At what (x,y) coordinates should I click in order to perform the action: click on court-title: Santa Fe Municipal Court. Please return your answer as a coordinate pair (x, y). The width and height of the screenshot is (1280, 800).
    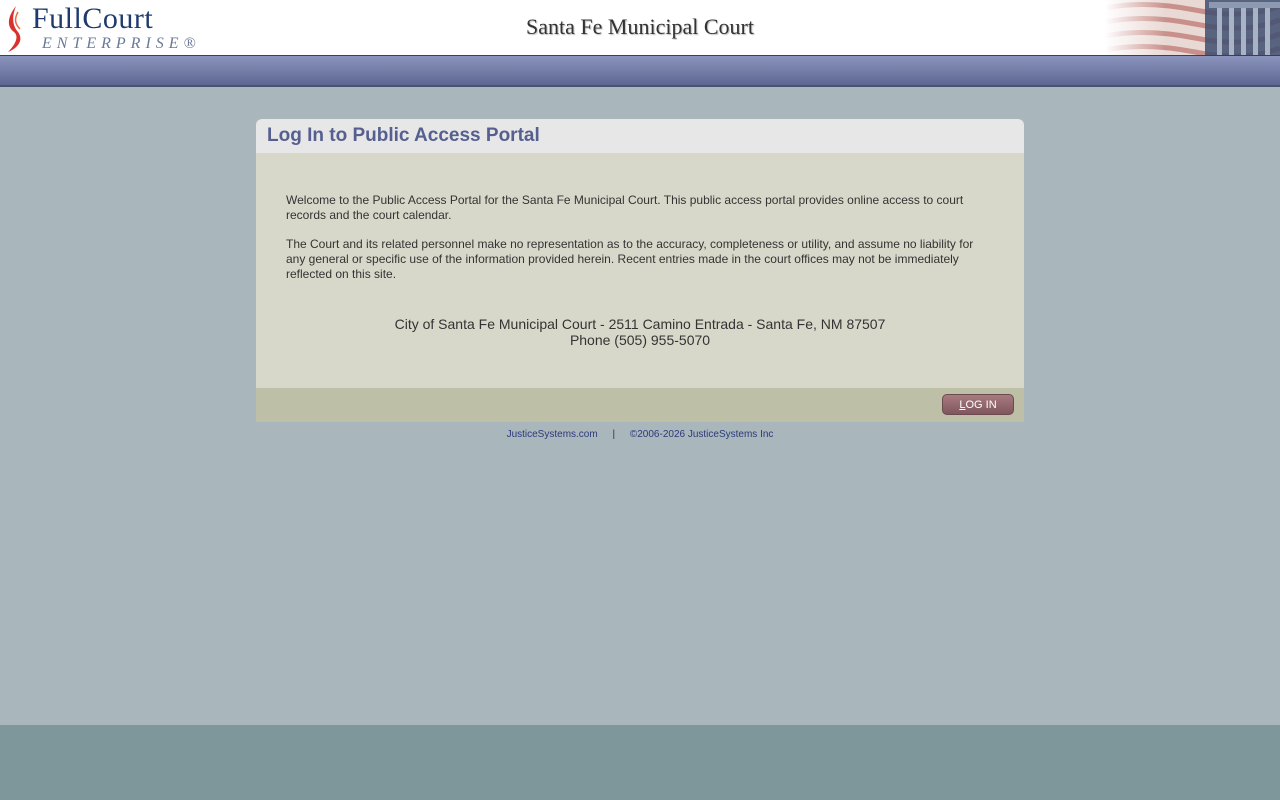
    Looking at the image, I should click on (640, 26).